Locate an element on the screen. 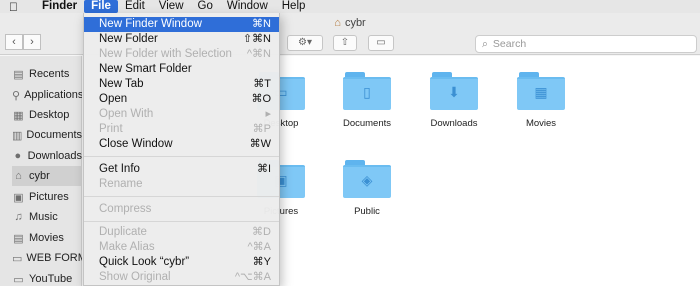  menu-item-quick-look: Quick Look “cybr” ⌘Y is located at coordinates (181, 262).